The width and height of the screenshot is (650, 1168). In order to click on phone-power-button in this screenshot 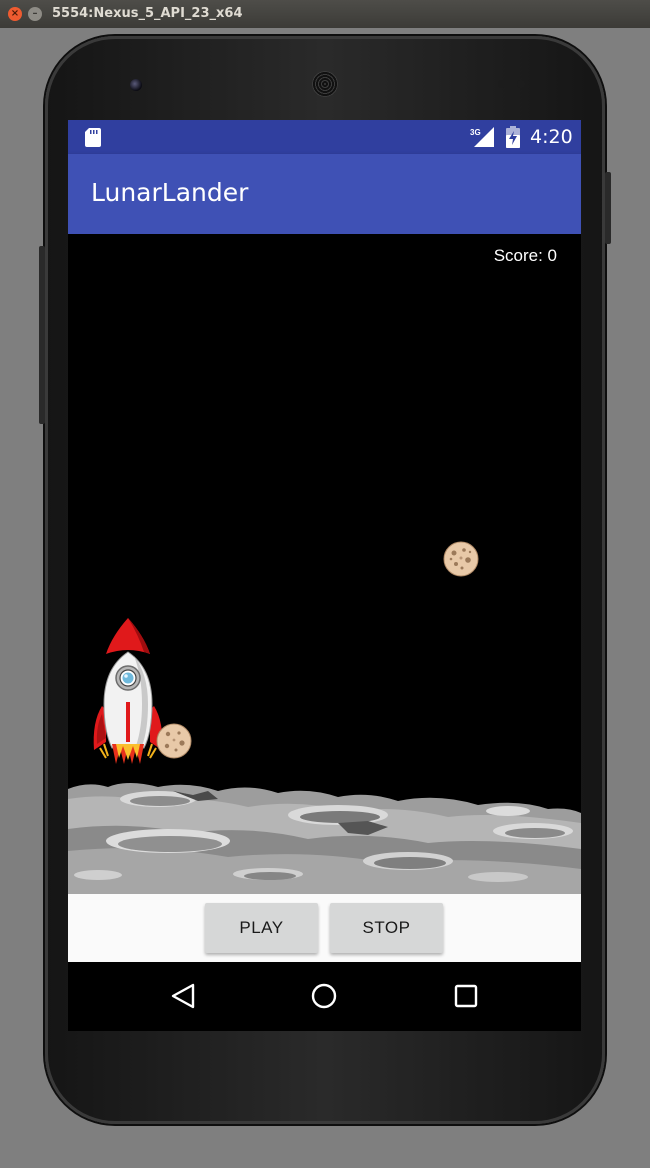, I will do `click(608, 208)`.